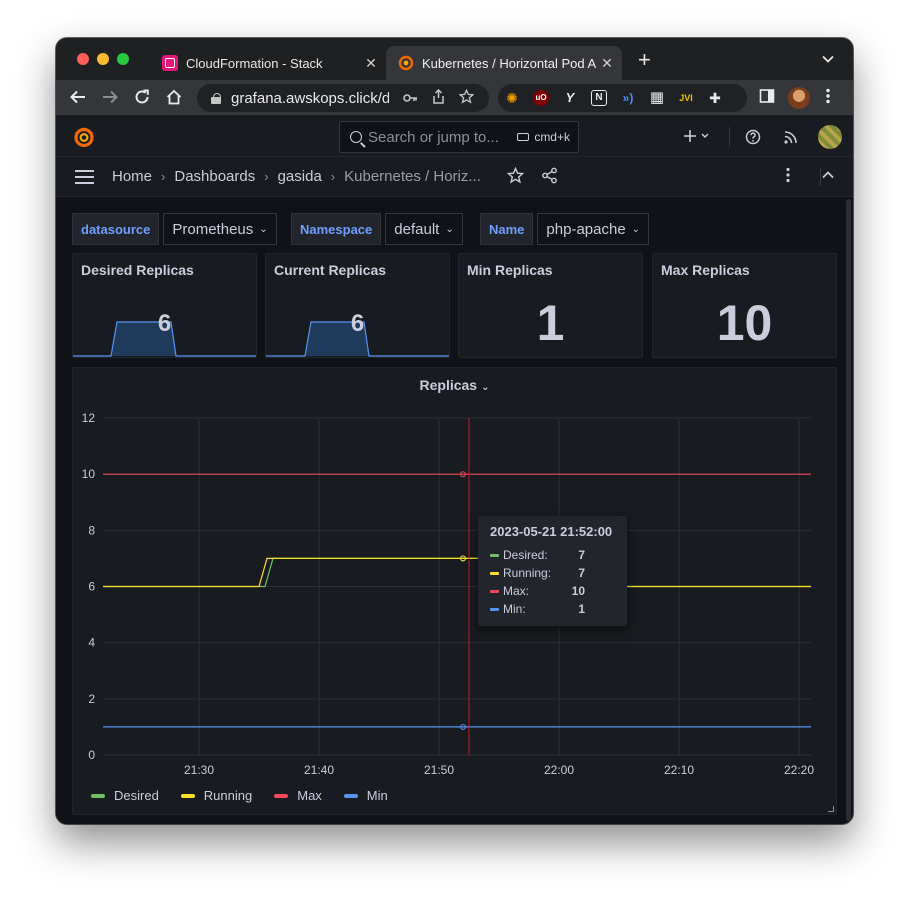  What do you see at coordinates (705, 270) in the screenshot?
I see `stat-title: Max Replicas` at bounding box center [705, 270].